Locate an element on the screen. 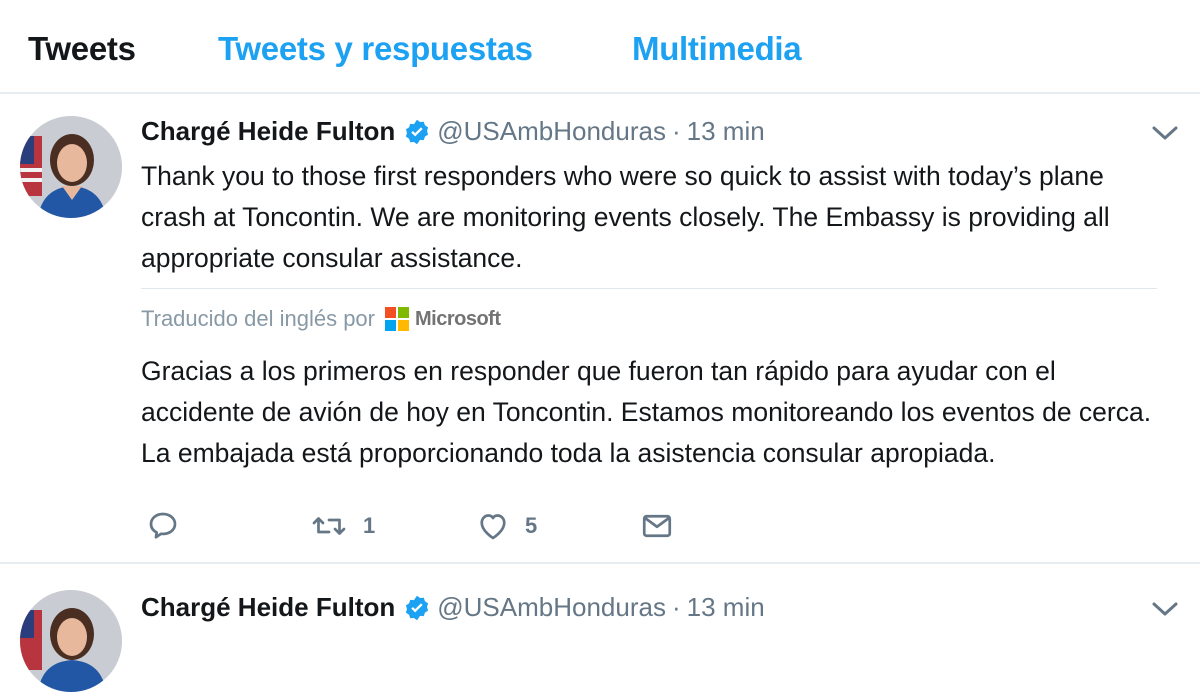 Image resolution: width=1200 pixels, height=692 pixels. retweet-button: 1 is located at coordinates (342, 526).